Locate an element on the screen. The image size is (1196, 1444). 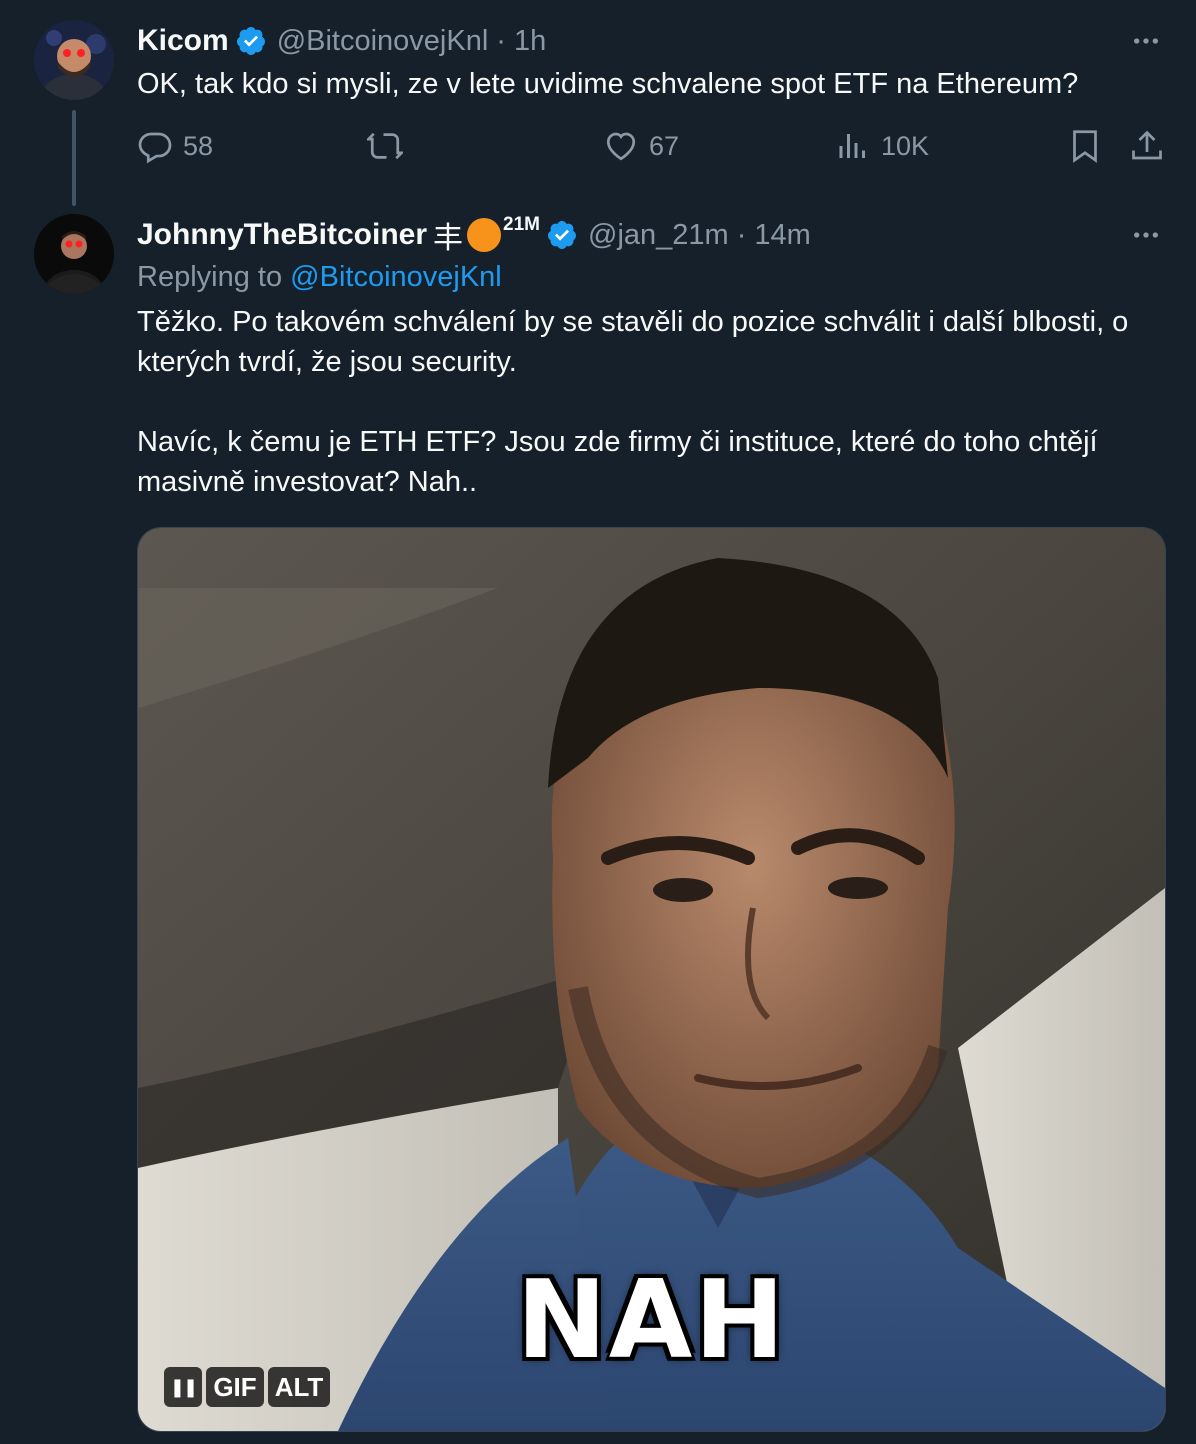
bookmark-icon is located at coordinates (1085, 146).